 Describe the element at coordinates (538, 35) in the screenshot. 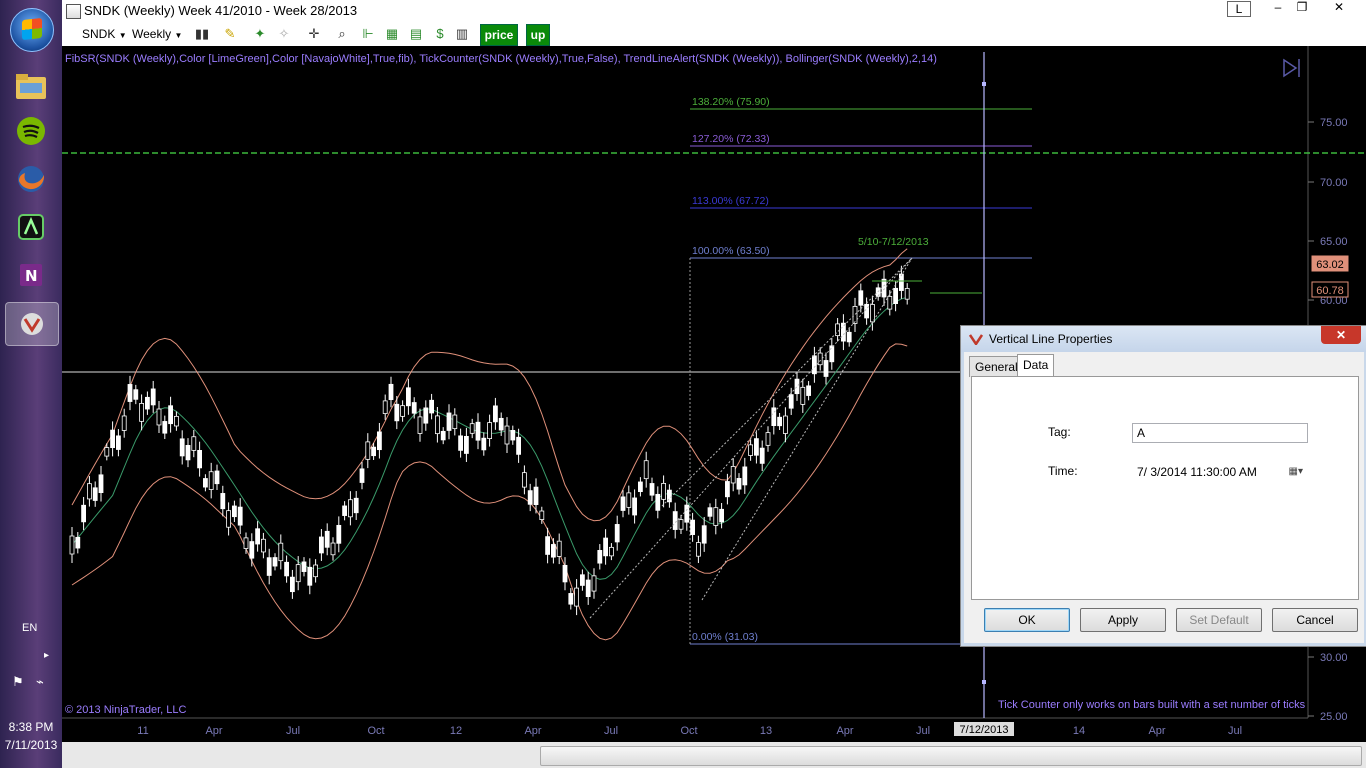

I see `up-button: up` at that location.